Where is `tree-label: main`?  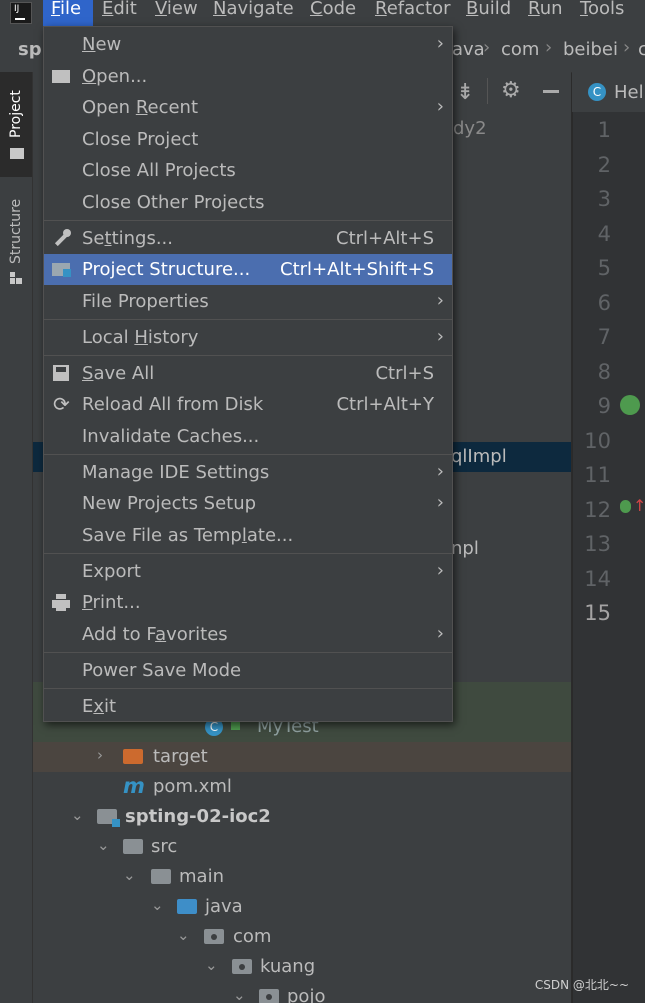 tree-label: main is located at coordinates (201, 876).